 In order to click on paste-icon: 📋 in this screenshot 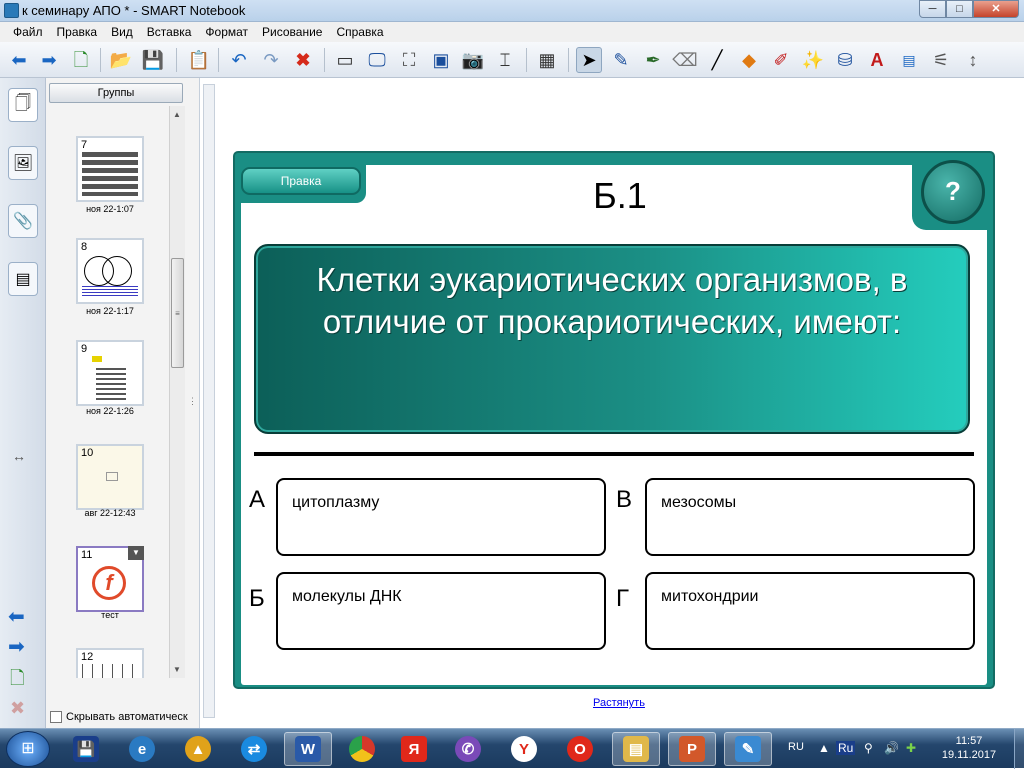, I will do `click(199, 60)`.